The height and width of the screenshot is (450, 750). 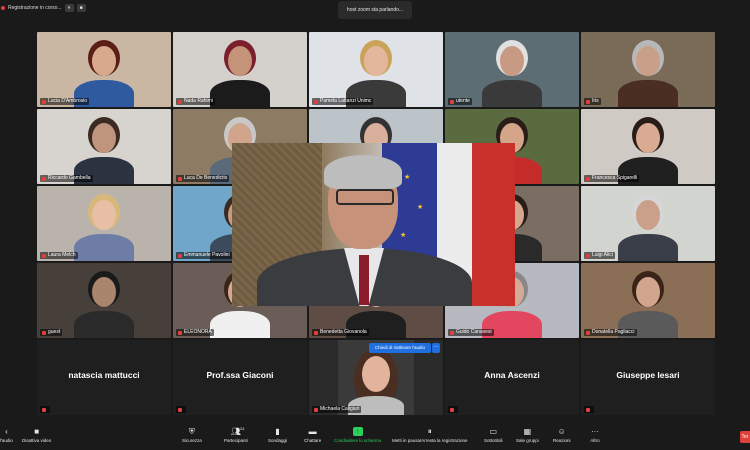 What do you see at coordinates (562, 440) in the screenshot?
I see `reactions-label: Reazioni` at bounding box center [562, 440].